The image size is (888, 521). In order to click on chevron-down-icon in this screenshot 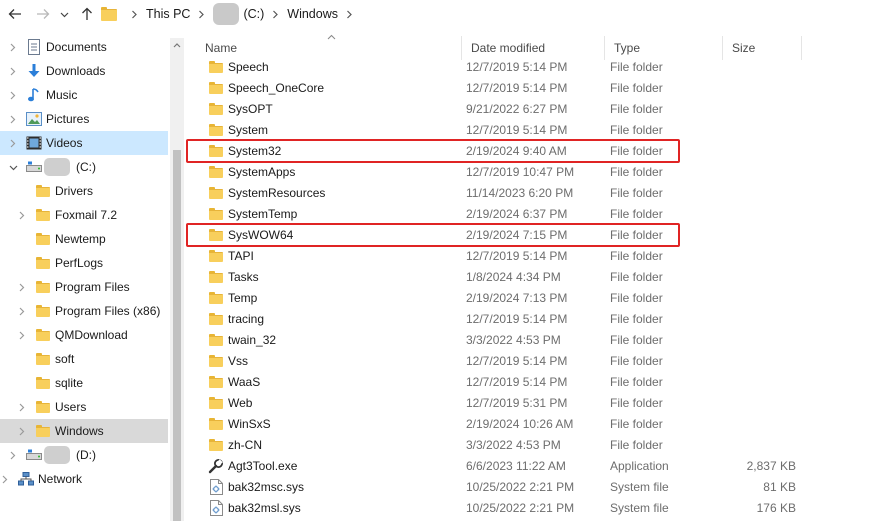, I will do `click(13, 167)`.